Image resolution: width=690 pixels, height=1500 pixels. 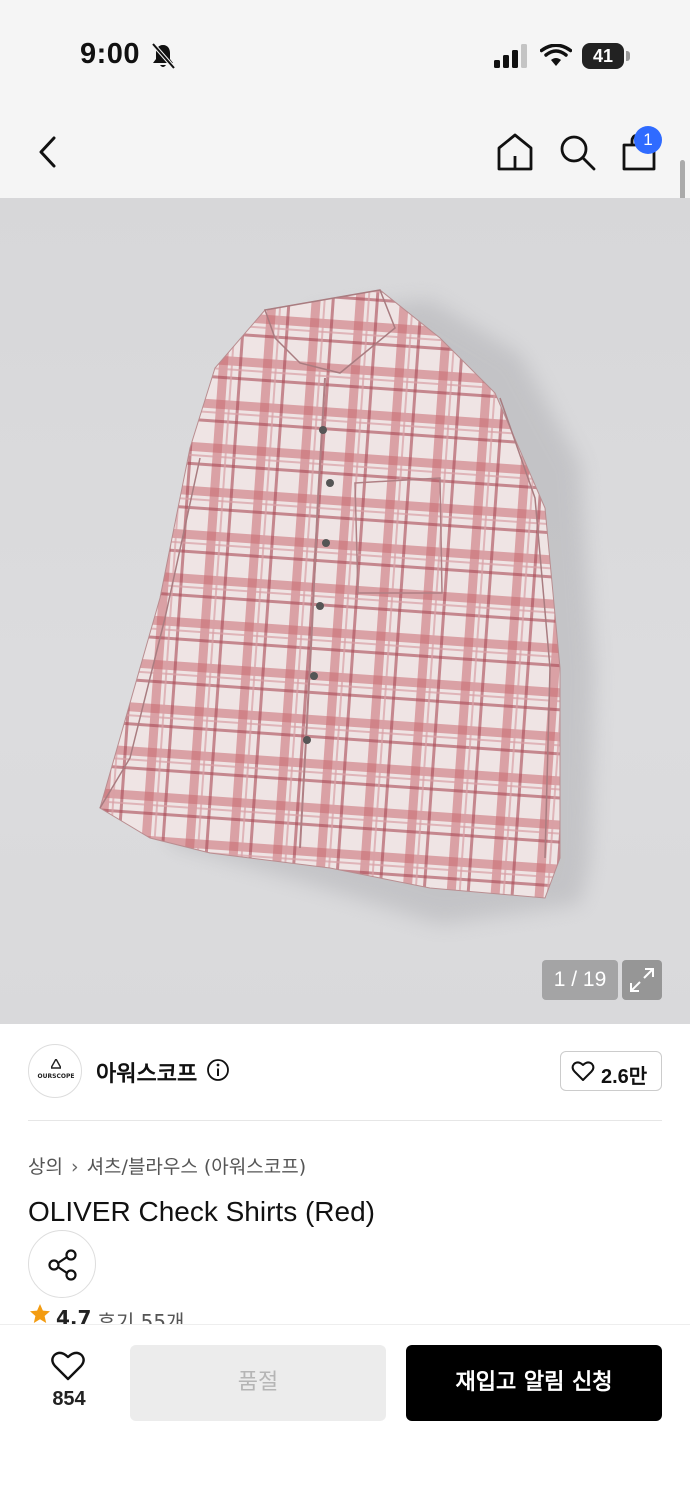 I want to click on breadcrumb-item: 상의, so click(x=45, y=1167).